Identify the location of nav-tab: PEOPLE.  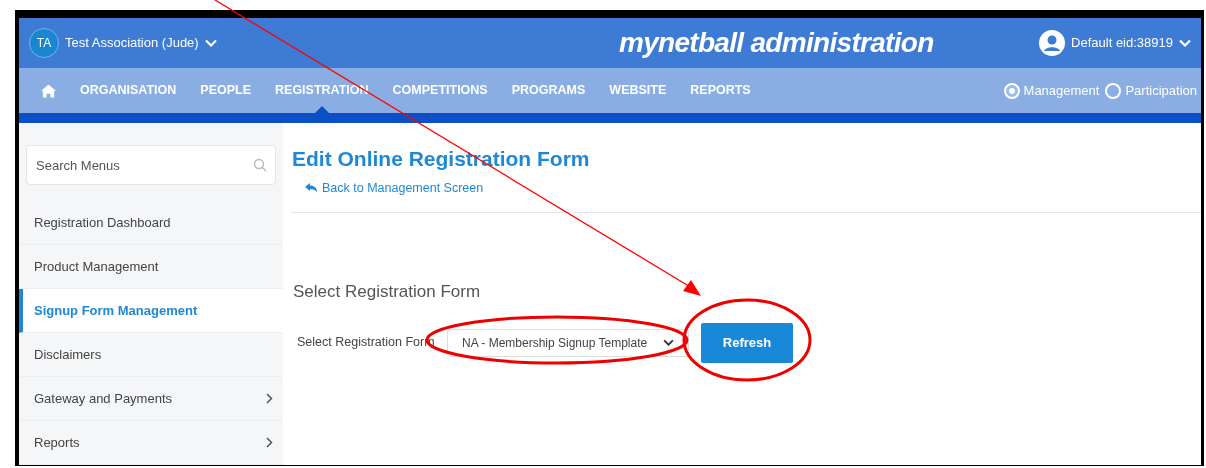
(225, 90).